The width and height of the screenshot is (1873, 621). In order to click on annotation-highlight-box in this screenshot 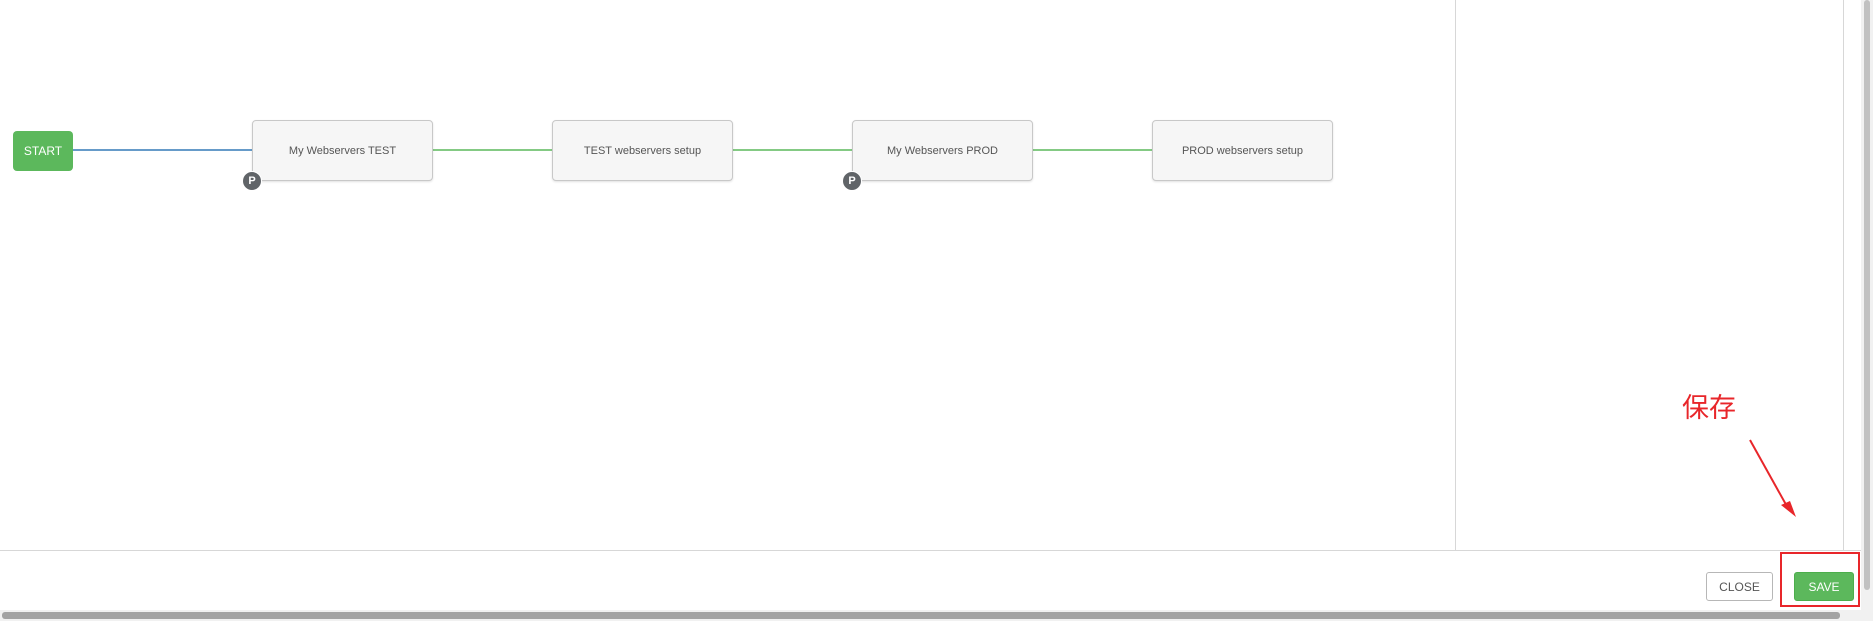, I will do `click(1820, 579)`.